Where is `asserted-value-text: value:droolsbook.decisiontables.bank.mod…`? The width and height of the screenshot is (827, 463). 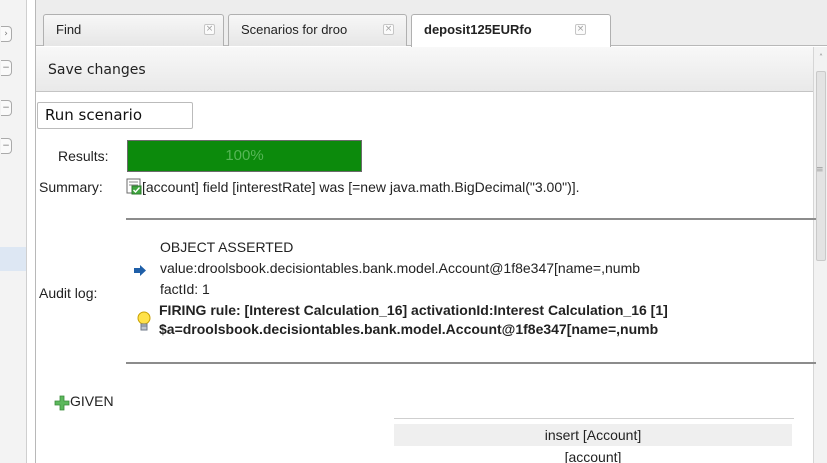
asserted-value-text: value:droolsbook.decisiontables.bank.mod… is located at coordinates (400, 268).